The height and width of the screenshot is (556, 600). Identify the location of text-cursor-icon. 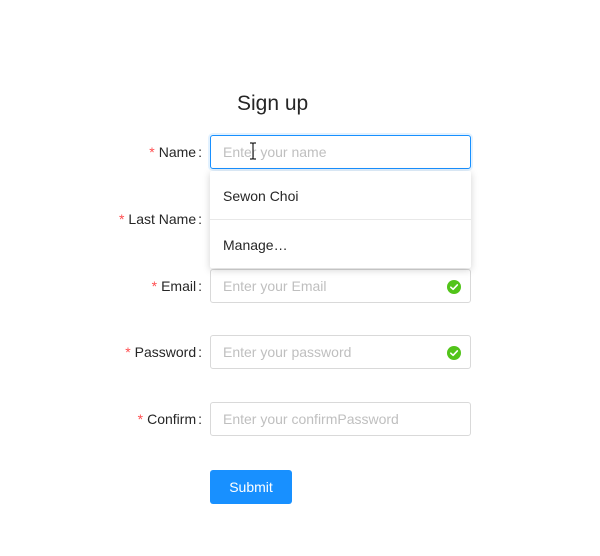
(253, 151).